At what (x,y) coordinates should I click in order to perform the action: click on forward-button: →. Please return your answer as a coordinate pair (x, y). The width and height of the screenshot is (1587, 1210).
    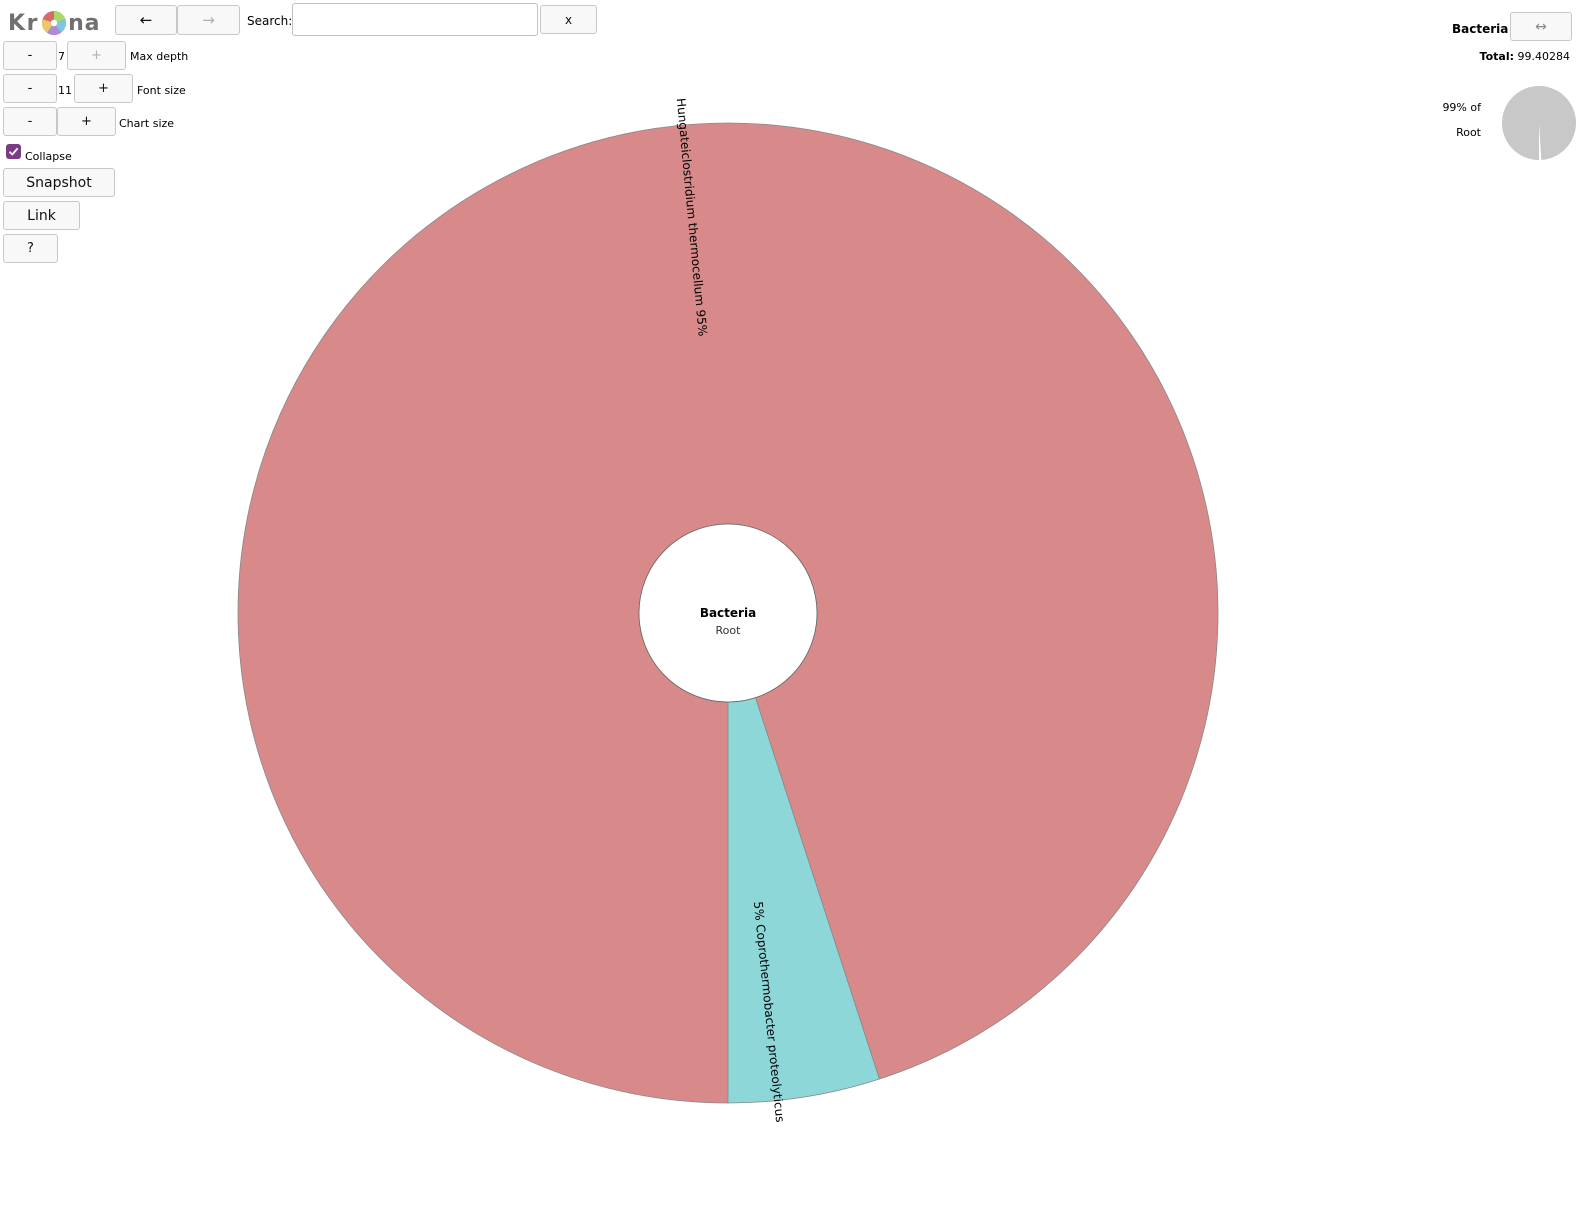
    Looking at the image, I should click on (208, 20).